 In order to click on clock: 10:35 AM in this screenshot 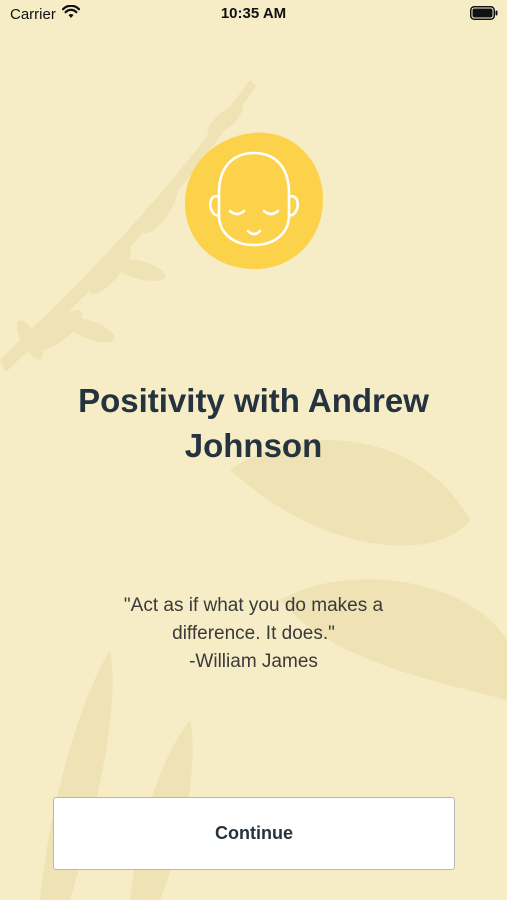, I will do `click(253, 13)`.